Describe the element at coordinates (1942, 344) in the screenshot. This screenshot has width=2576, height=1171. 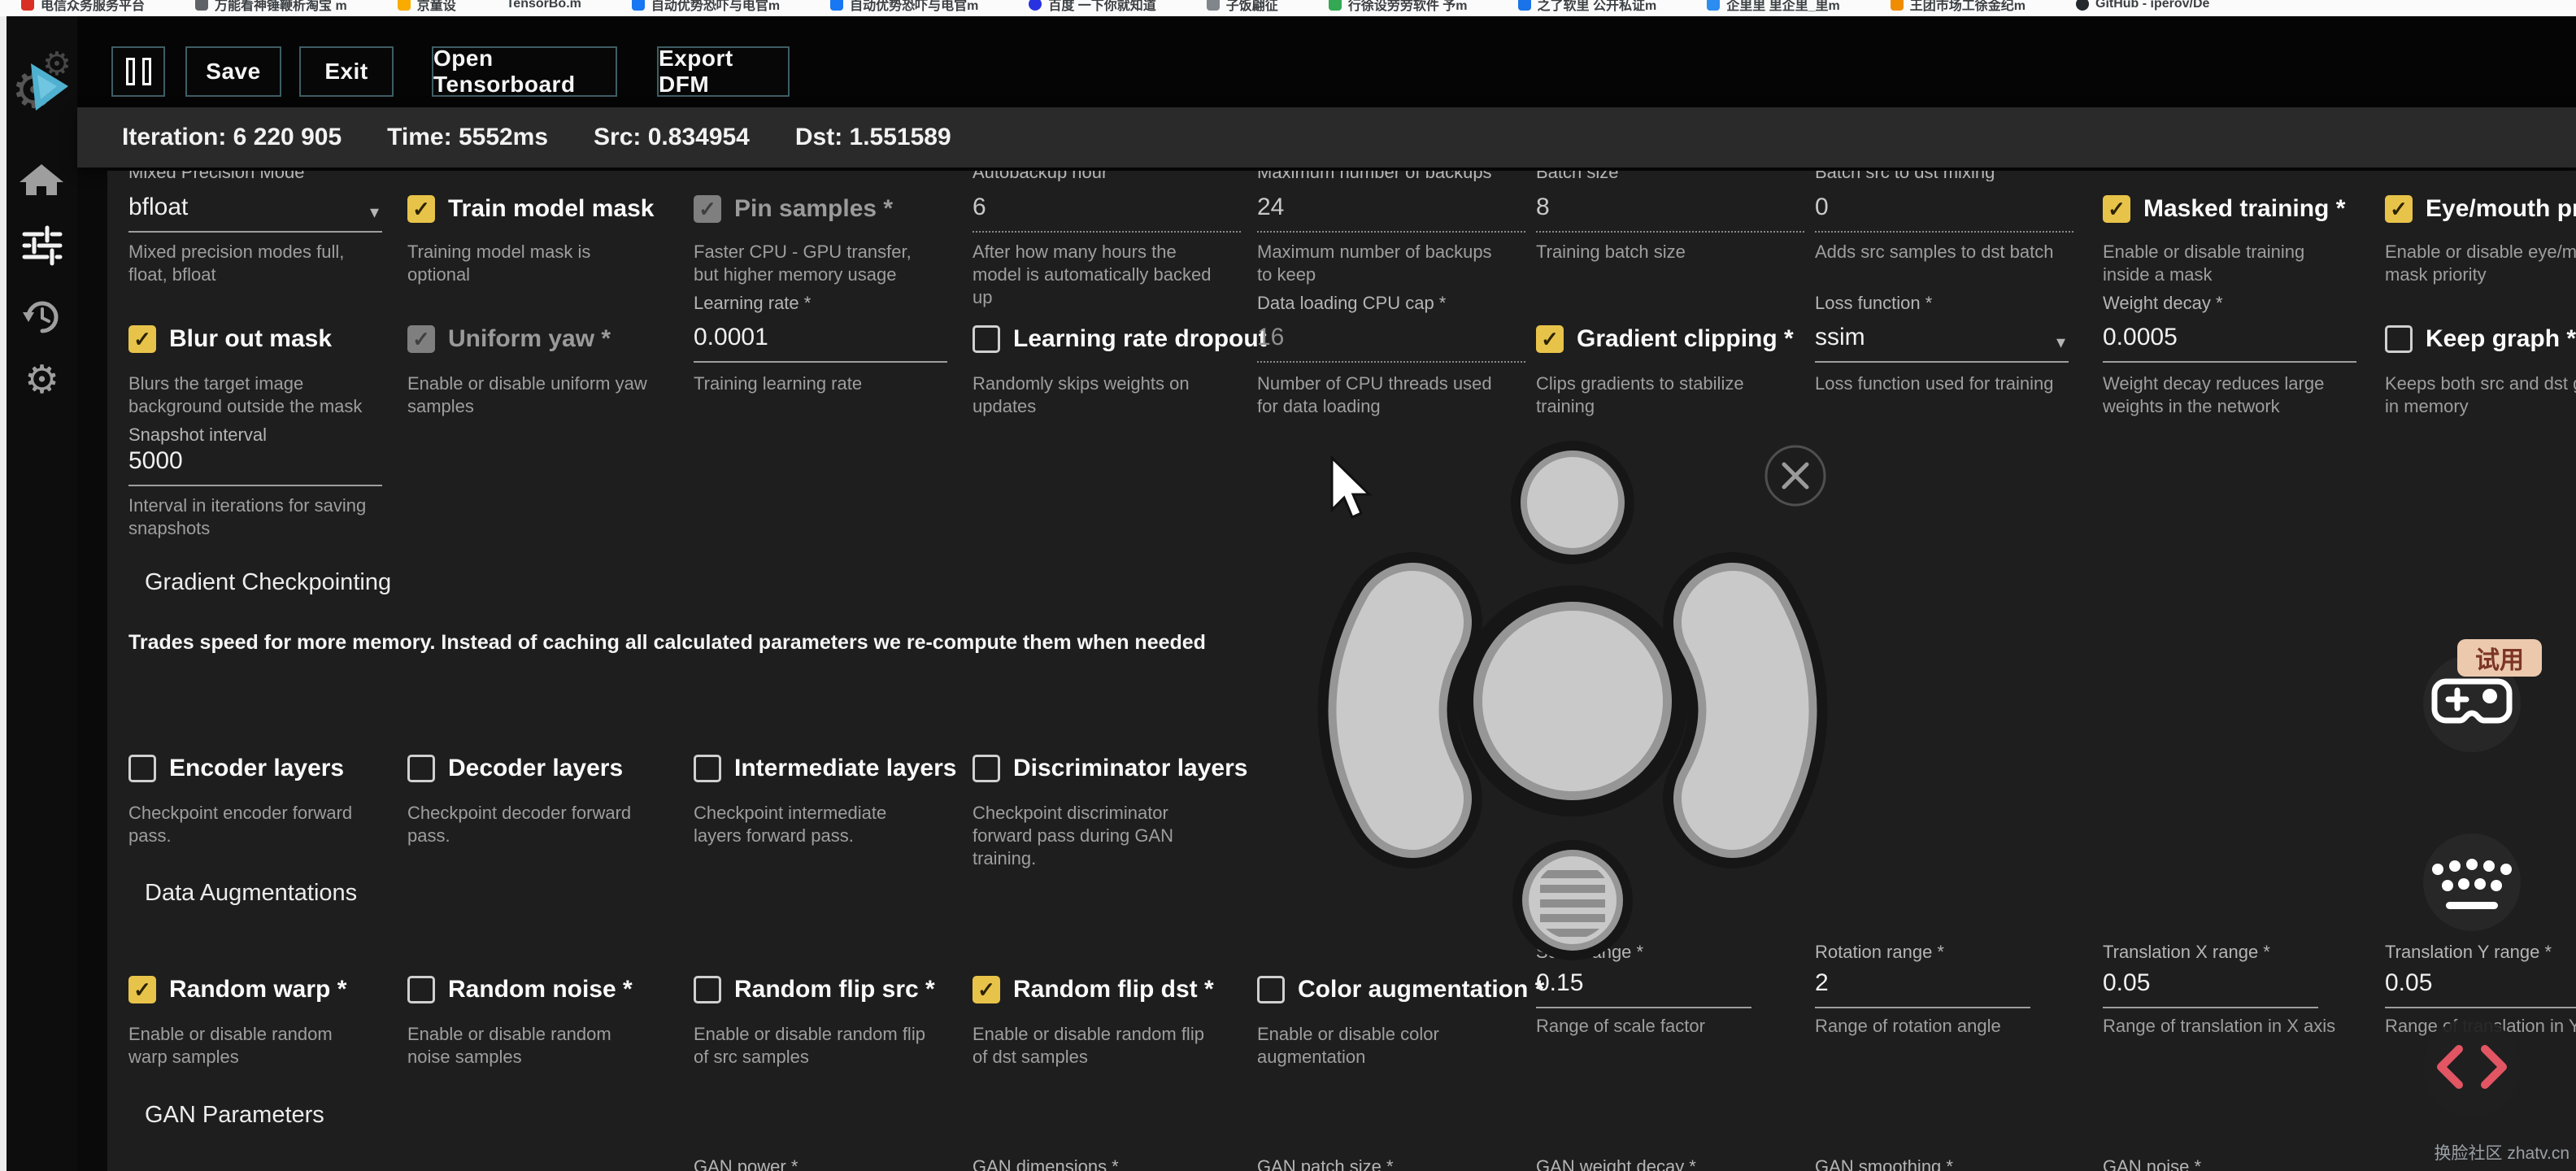
I see `loss-function-select: ssim ▾` at that location.